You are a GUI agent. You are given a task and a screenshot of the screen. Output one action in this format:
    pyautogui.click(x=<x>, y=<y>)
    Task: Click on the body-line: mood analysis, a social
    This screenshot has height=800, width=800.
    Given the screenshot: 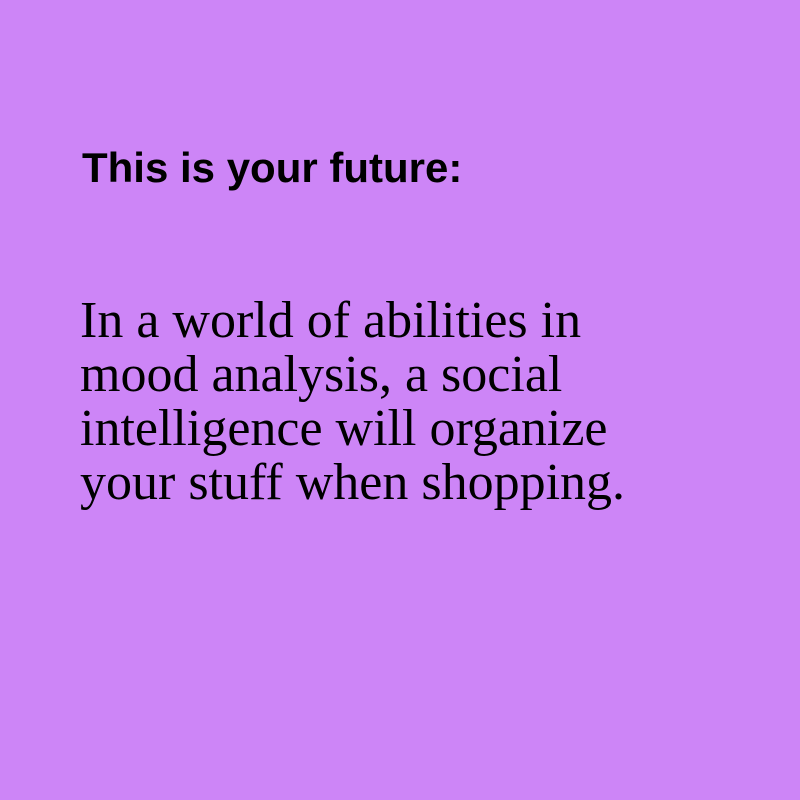 What is the action you would take?
    pyautogui.click(x=321, y=374)
    